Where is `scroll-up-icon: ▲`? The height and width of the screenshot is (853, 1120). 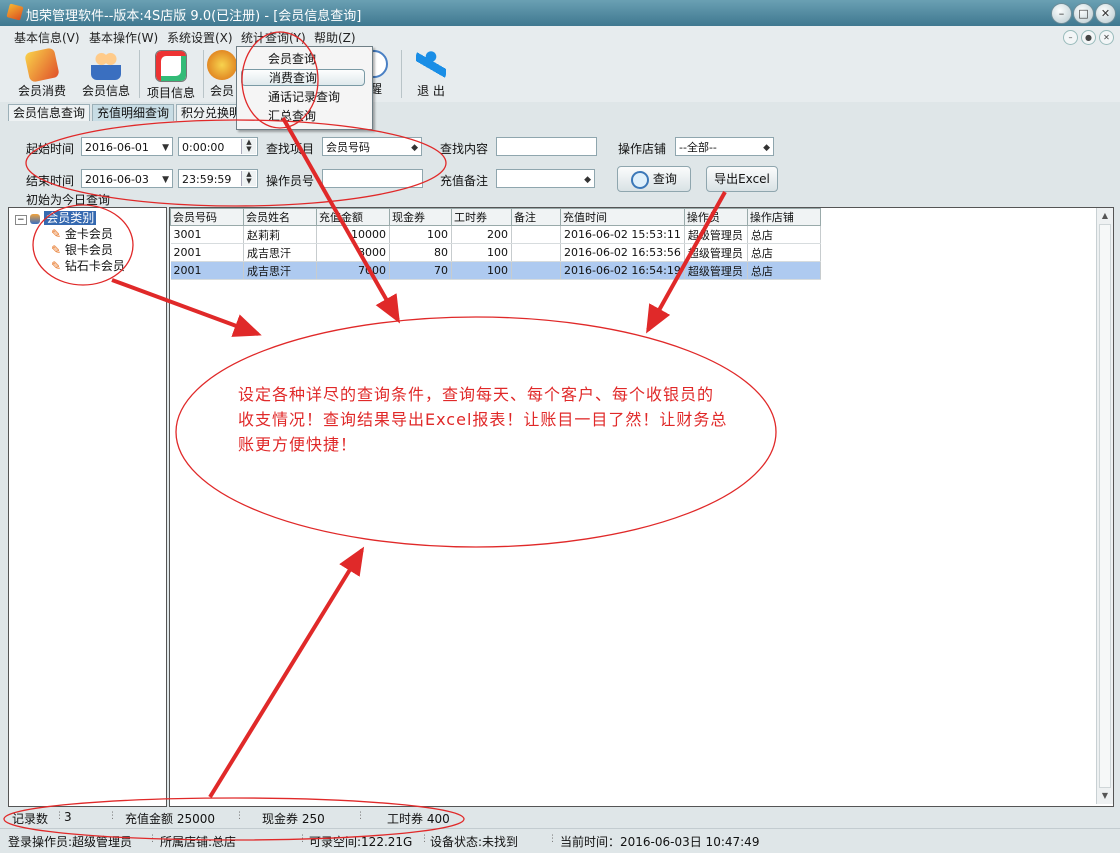 scroll-up-icon: ▲ is located at coordinates (1105, 216).